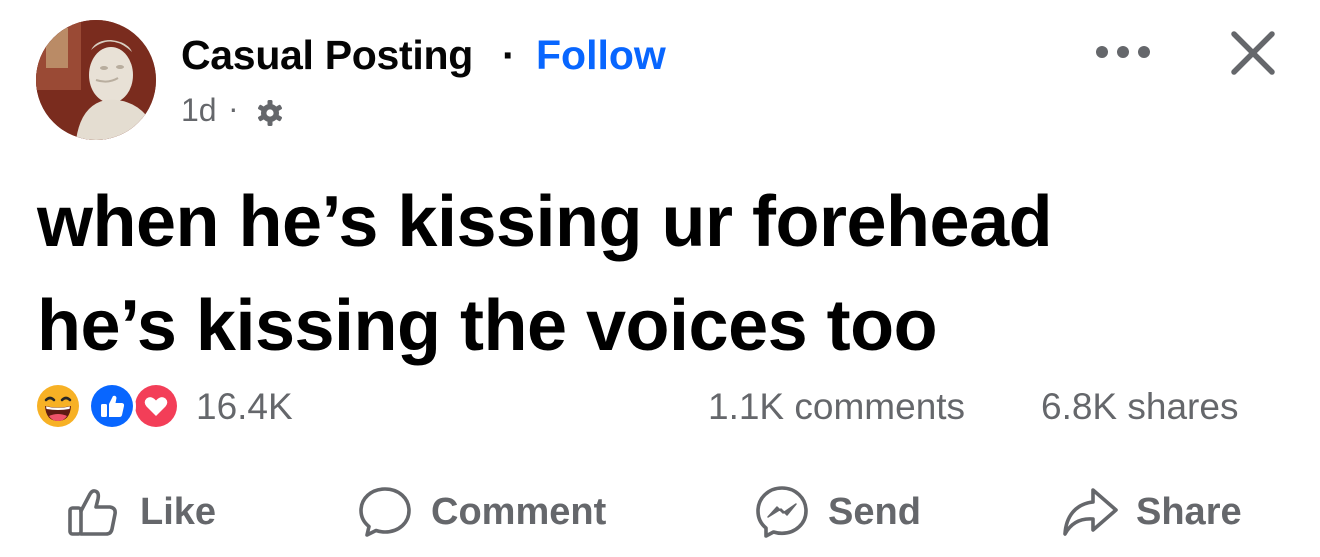  I want to click on reaction-count: 16.4K, so click(244, 407).